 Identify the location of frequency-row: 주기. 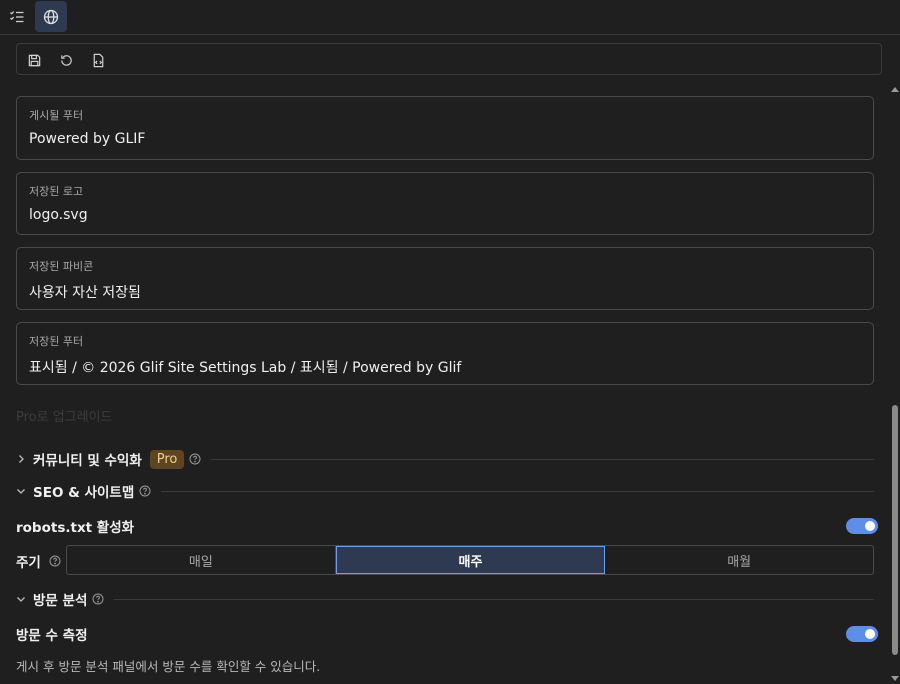
(38, 561).